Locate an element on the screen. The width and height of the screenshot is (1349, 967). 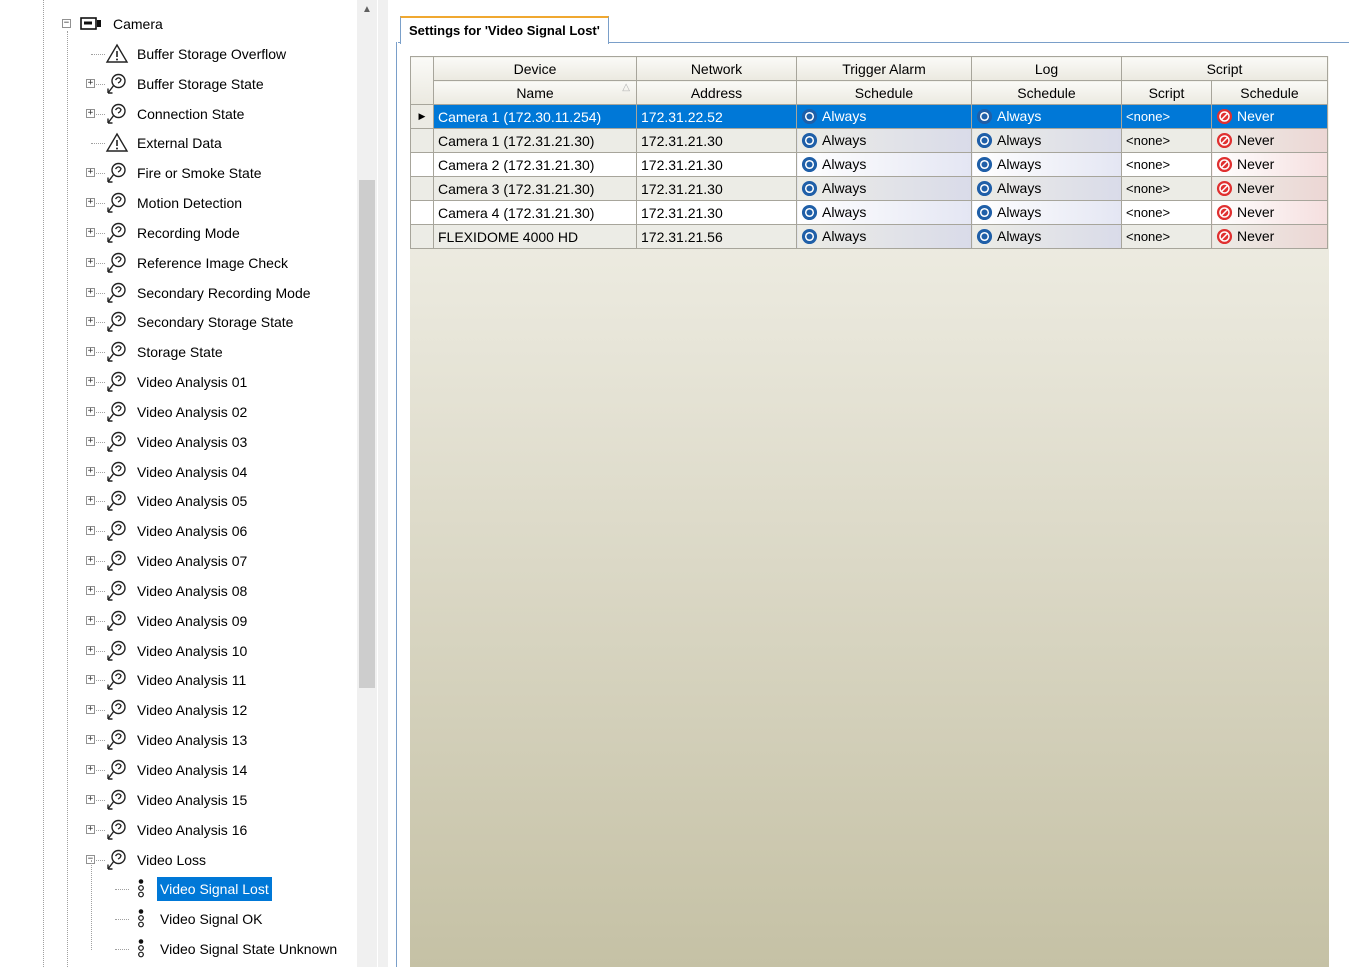
tree-item: Recording Mode is located at coordinates (188, 233).